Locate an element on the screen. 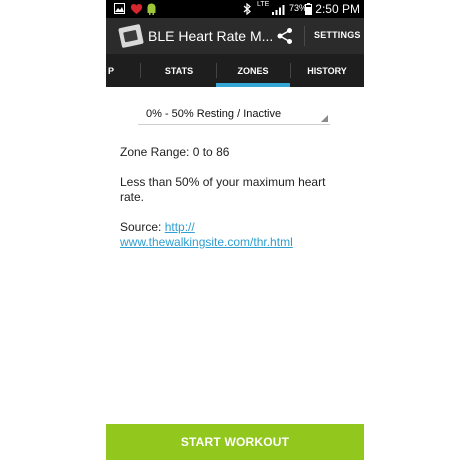  tab-stats: STATS is located at coordinates (179, 70).